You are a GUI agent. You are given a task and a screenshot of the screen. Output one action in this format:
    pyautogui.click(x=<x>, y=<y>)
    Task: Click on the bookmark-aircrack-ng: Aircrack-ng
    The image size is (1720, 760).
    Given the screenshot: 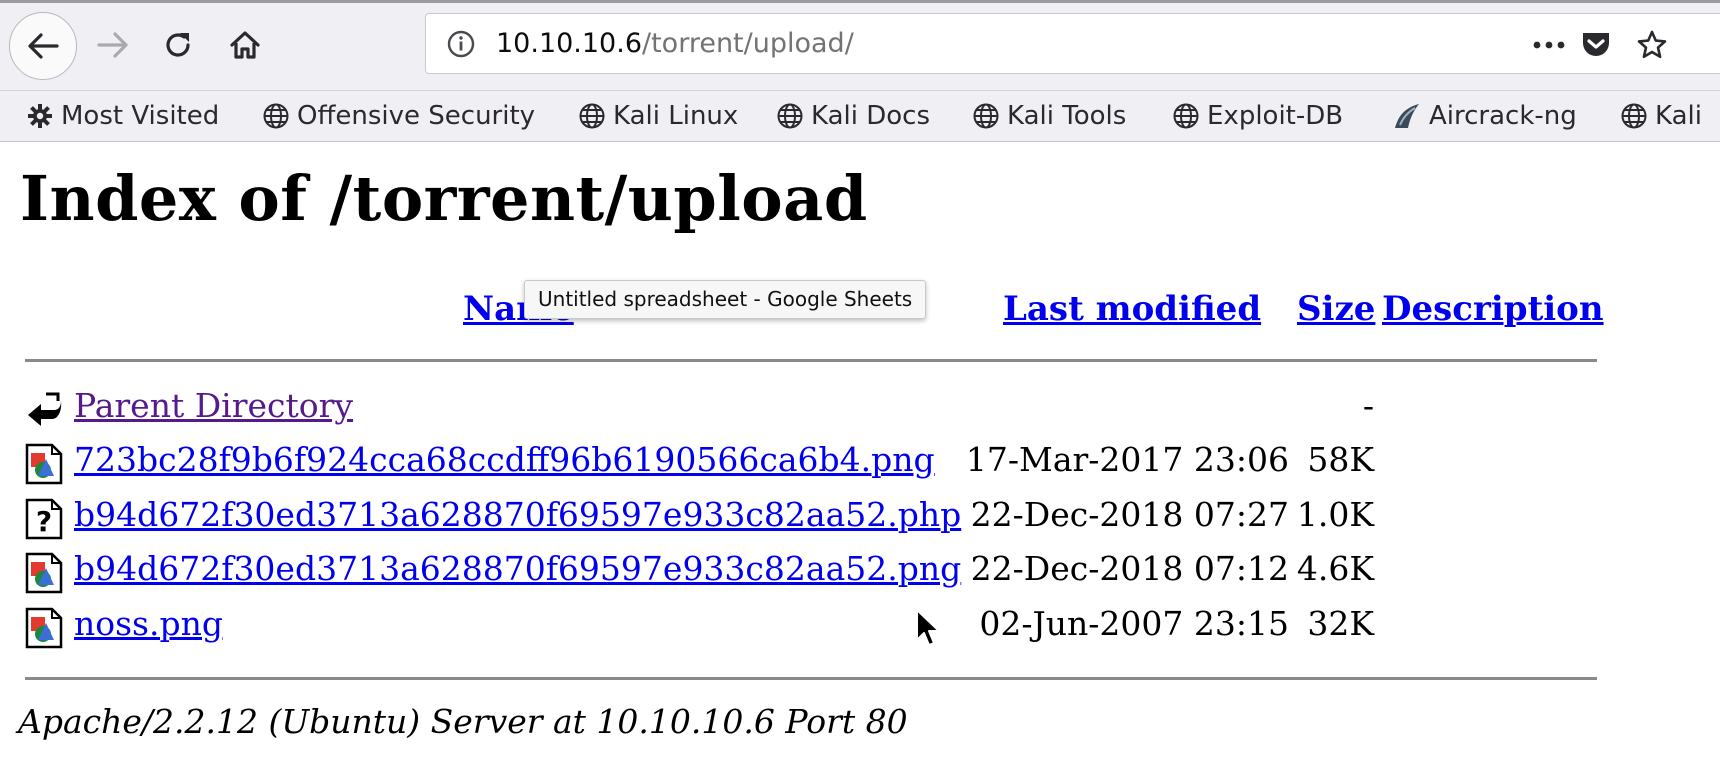 What is the action you would take?
    pyautogui.click(x=1484, y=116)
    